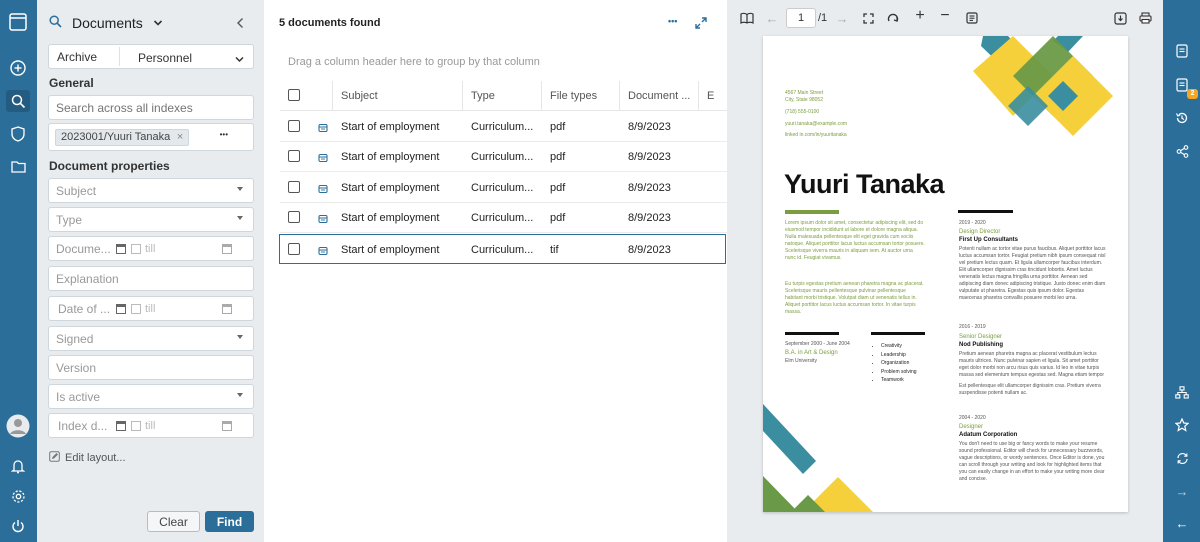 The height and width of the screenshot is (542, 1200). What do you see at coordinates (76, 367) in the screenshot?
I see `version-placeholder: Version` at bounding box center [76, 367].